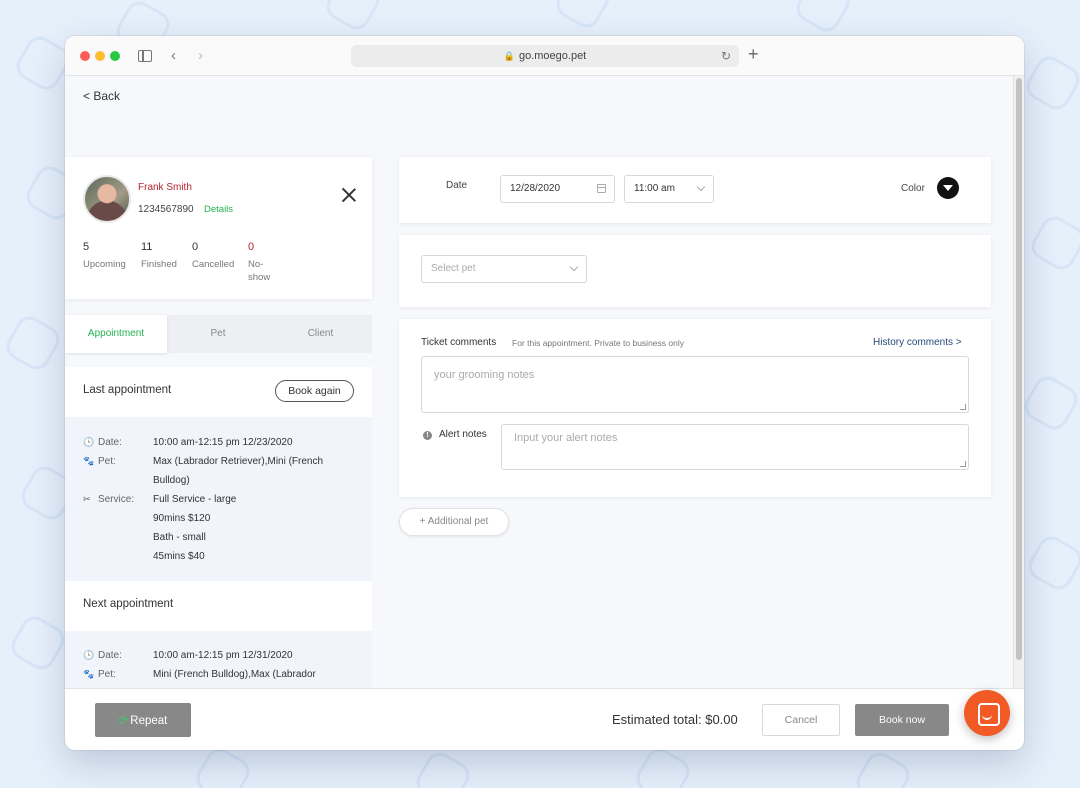 This screenshot has height=788, width=1080. What do you see at coordinates (85, 56) in the screenshot?
I see `close-window-button` at bounding box center [85, 56].